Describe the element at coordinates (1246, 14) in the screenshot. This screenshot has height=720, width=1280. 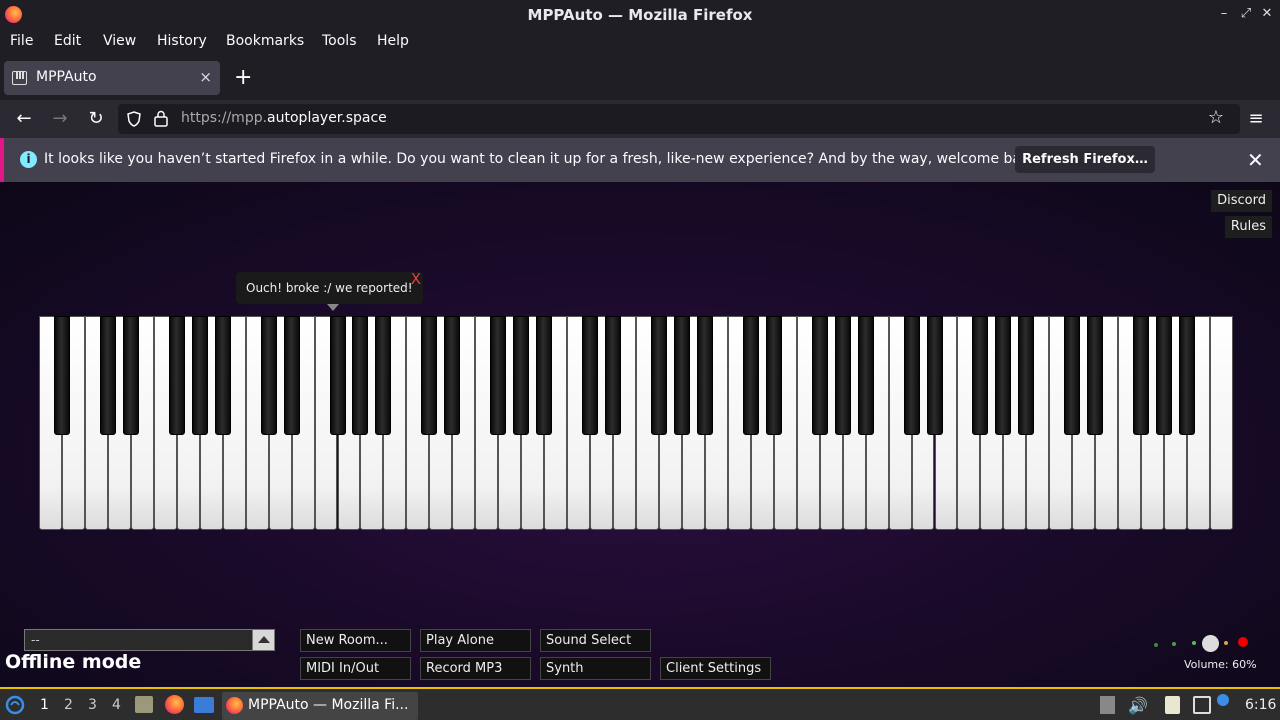
I see `maximize-icon: ⤢` at that location.